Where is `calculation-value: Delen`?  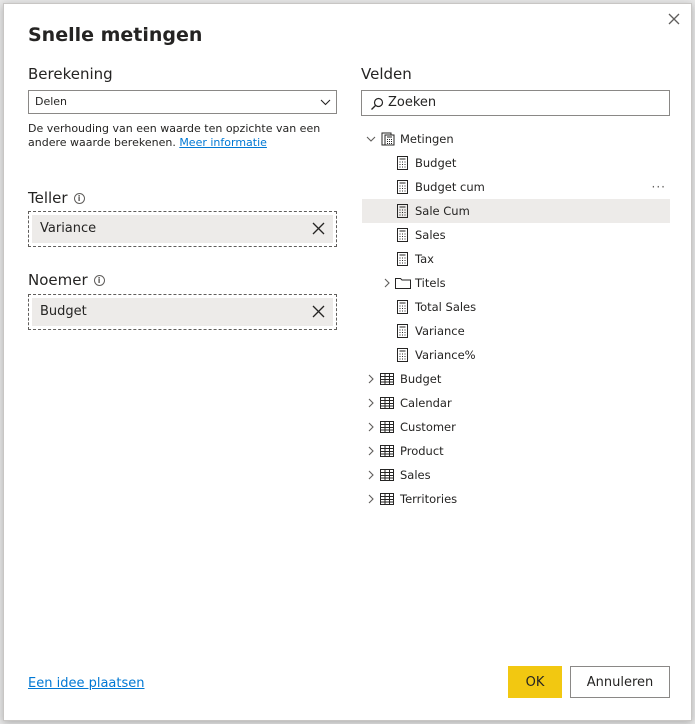 calculation-value: Delen is located at coordinates (51, 101).